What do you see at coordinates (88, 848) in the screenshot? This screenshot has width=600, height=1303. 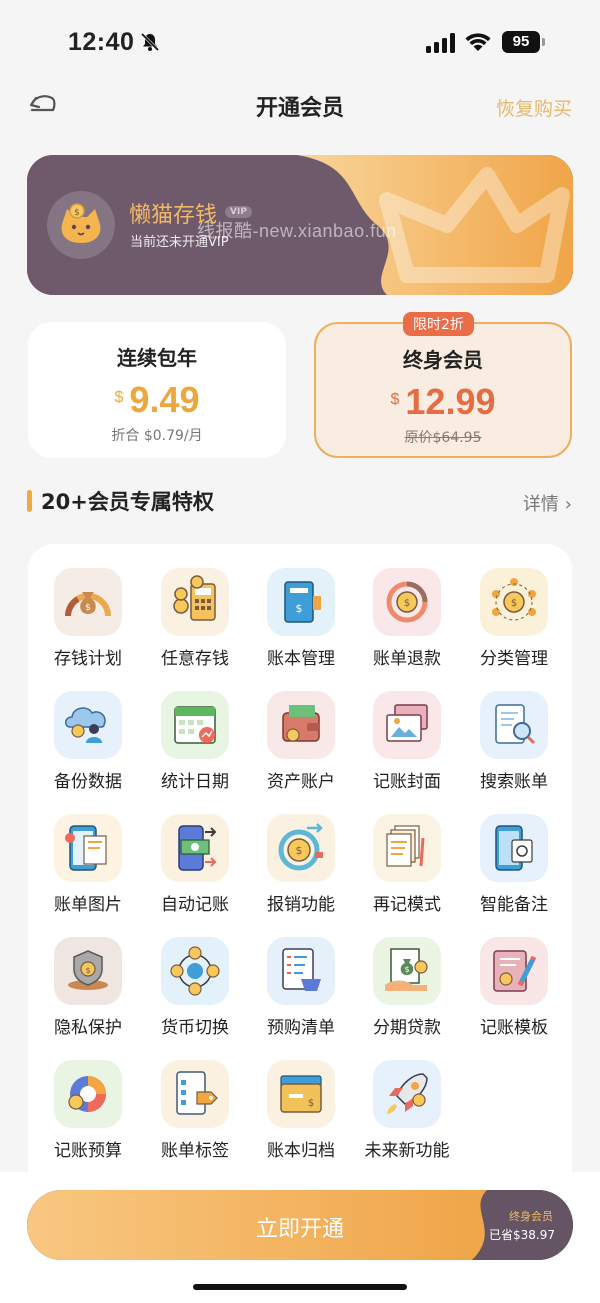 I see `phone-receipt-icon` at bounding box center [88, 848].